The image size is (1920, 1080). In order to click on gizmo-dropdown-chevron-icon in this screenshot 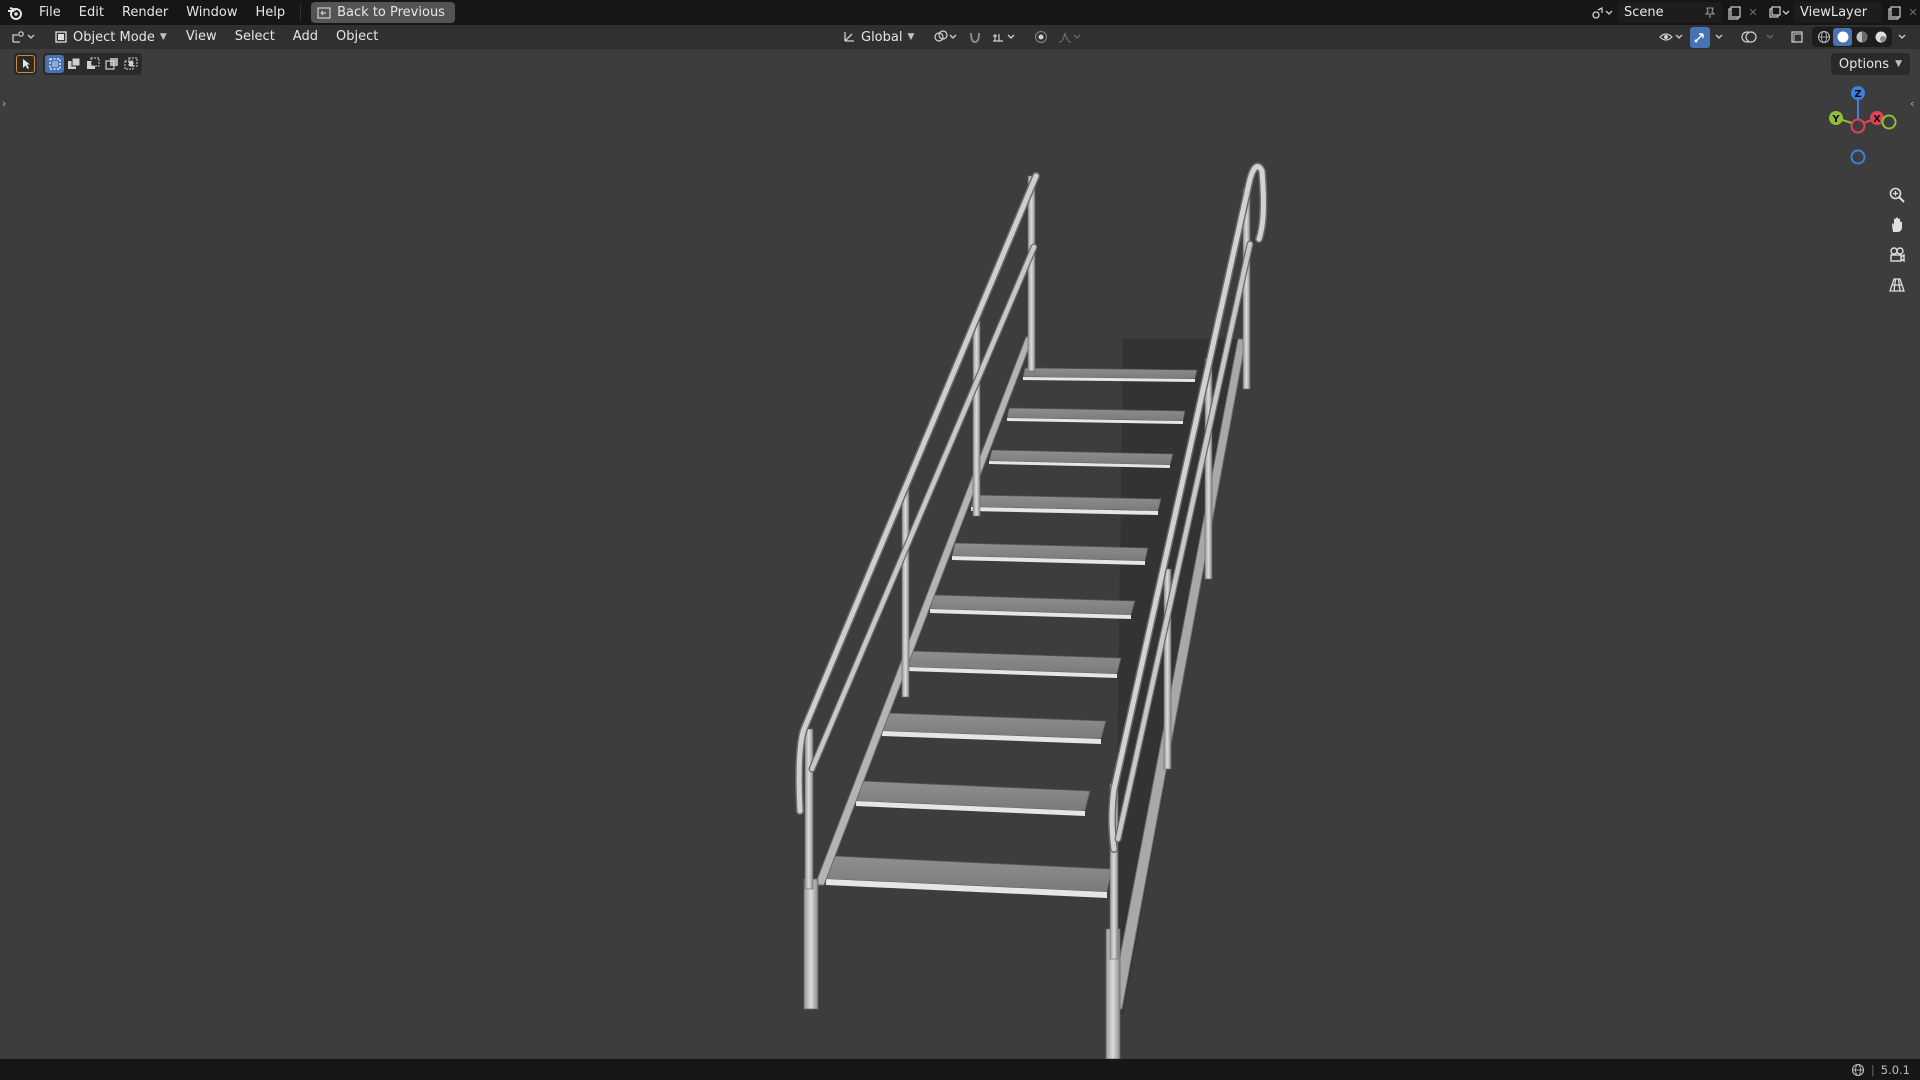, I will do `click(1719, 37)`.